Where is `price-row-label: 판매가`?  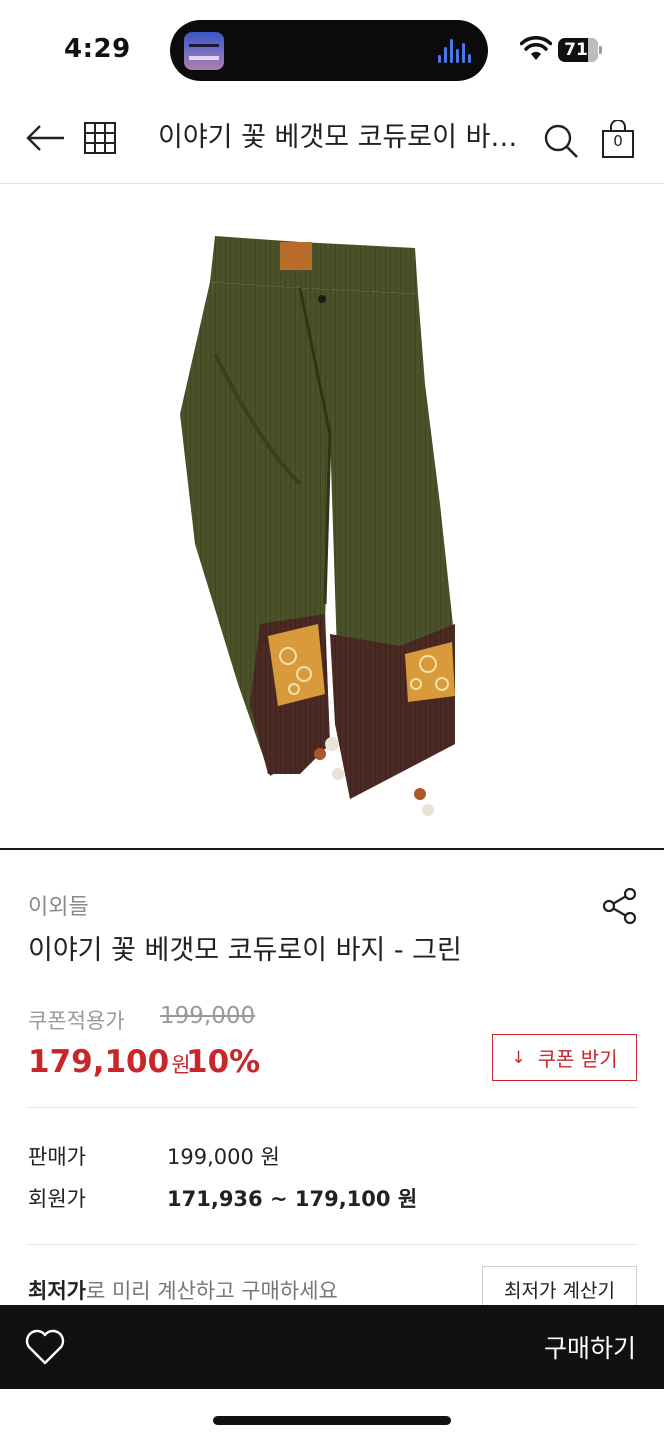 price-row-label: 판매가 is located at coordinates (57, 1157).